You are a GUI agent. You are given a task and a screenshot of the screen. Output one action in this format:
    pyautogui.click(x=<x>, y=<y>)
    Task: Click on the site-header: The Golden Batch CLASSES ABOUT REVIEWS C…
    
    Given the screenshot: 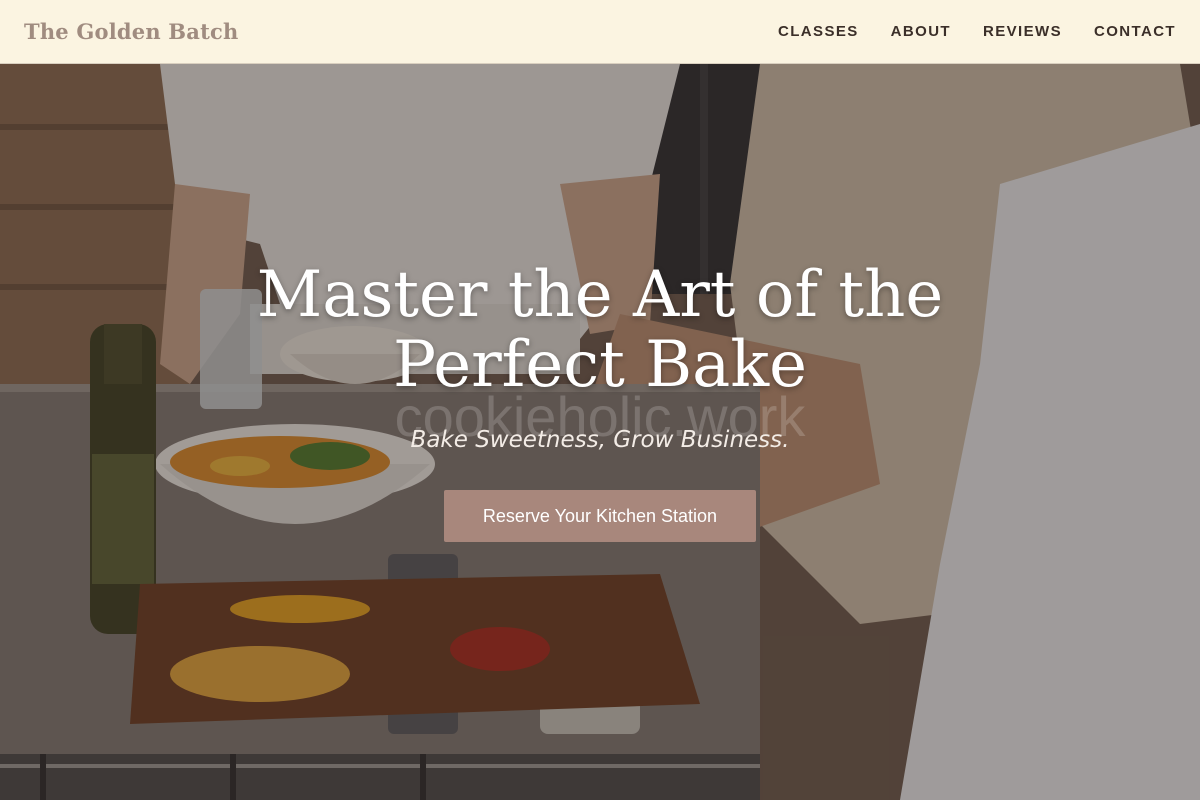 What is the action you would take?
    pyautogui.click(x=600, y=32)
    